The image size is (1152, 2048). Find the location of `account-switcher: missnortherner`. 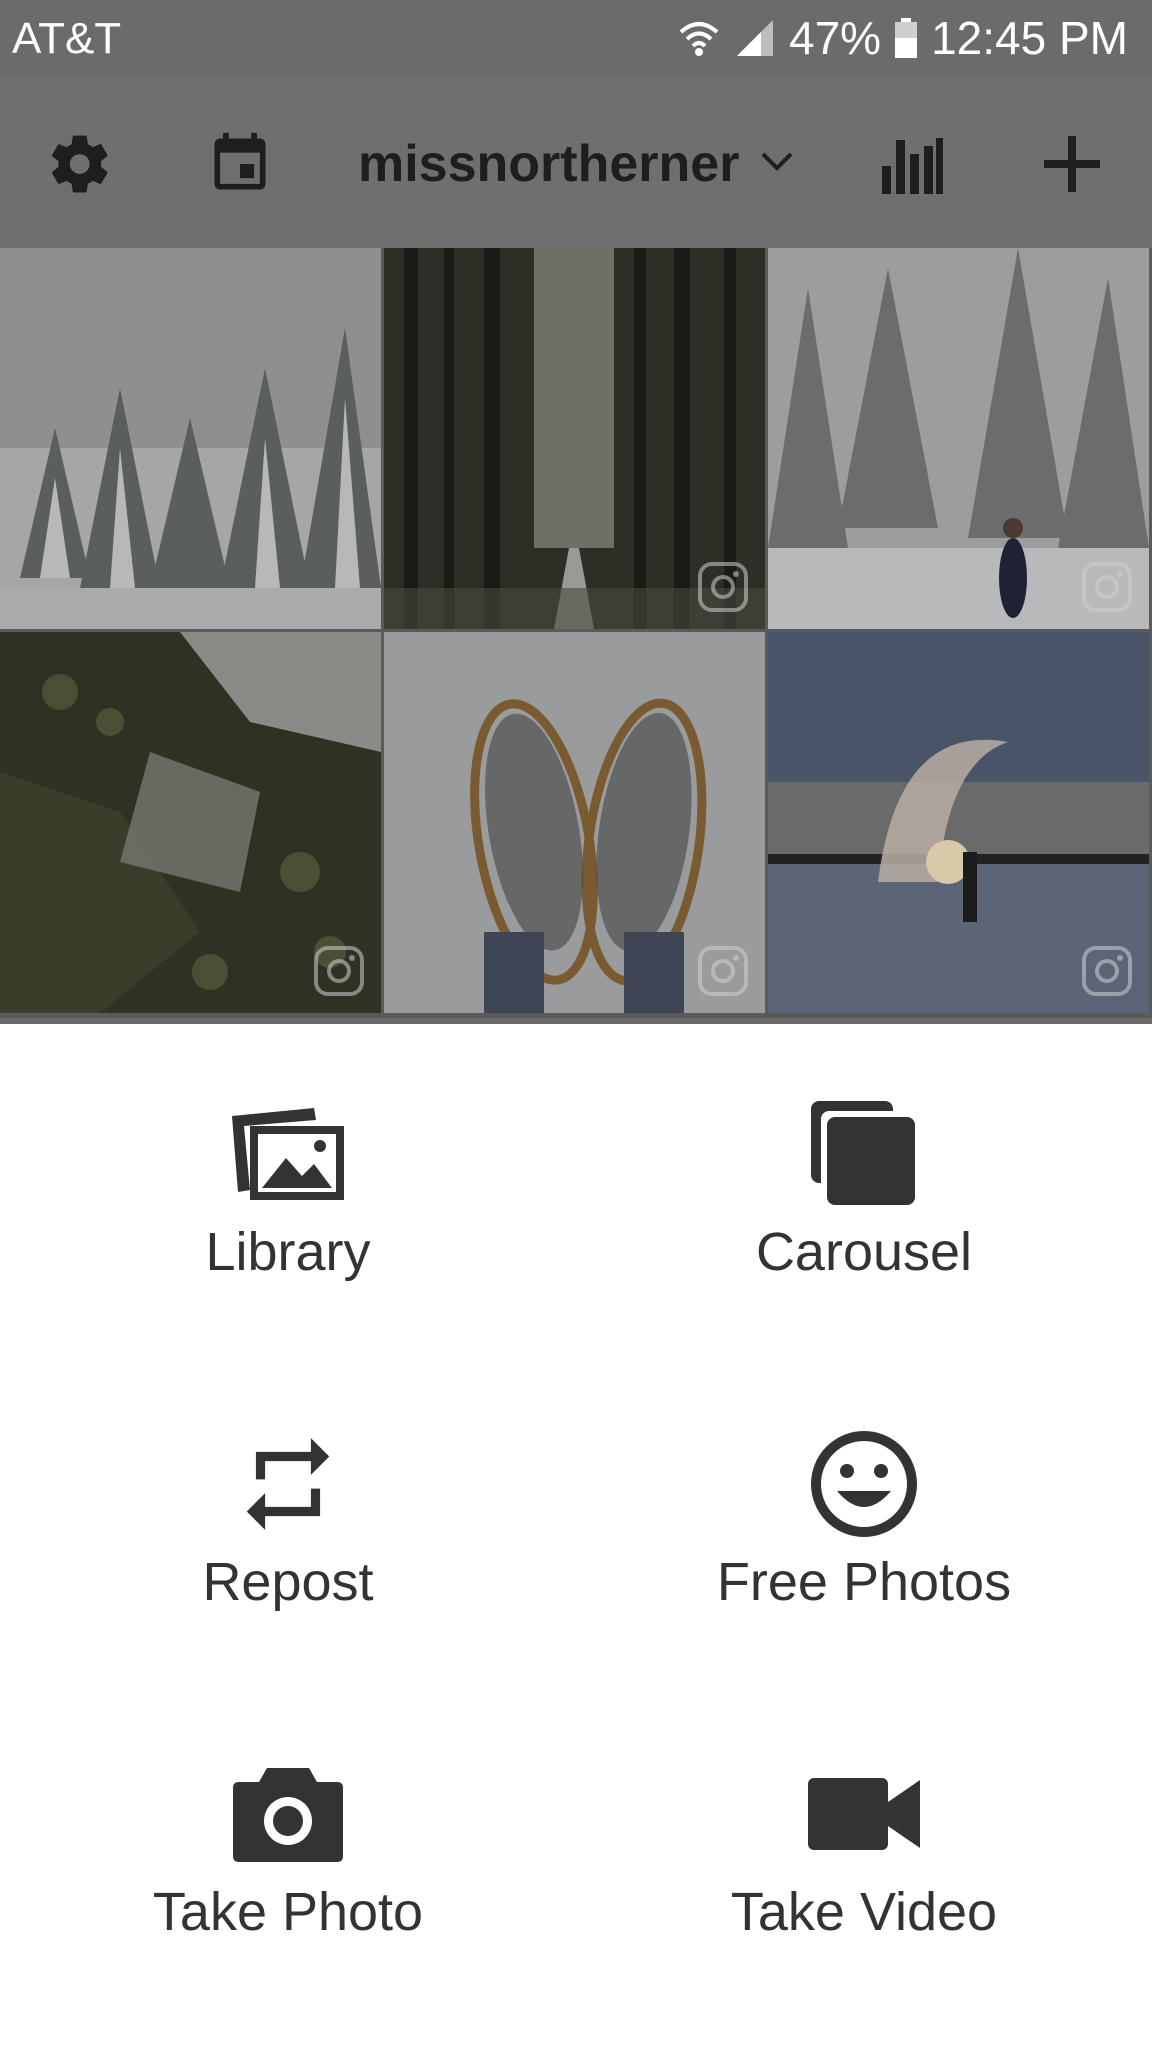

account-switcher: missnortherner is located at coordinates (577, 164).